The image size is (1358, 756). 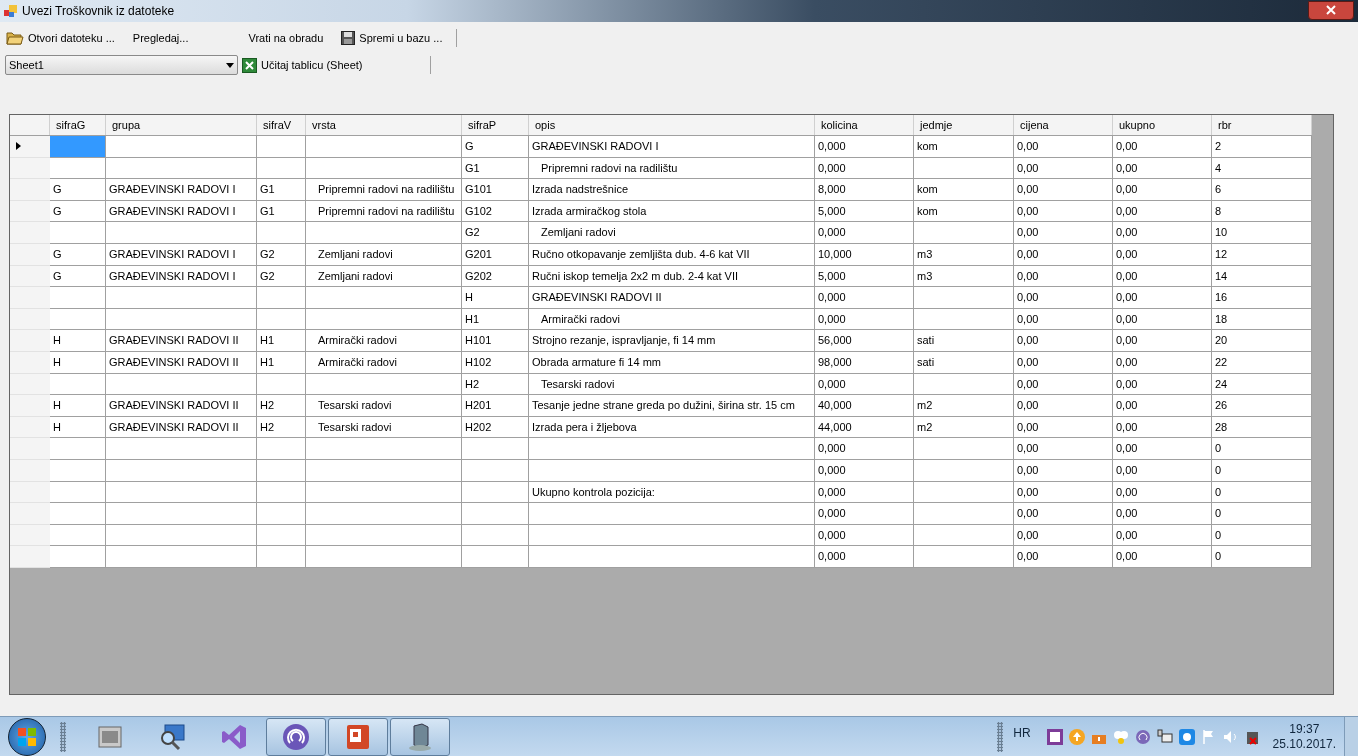 What do you see at coordinates (1262, 384) in the screenshot?
I see `table-cell: 24` at bounding box center [1262, 384].